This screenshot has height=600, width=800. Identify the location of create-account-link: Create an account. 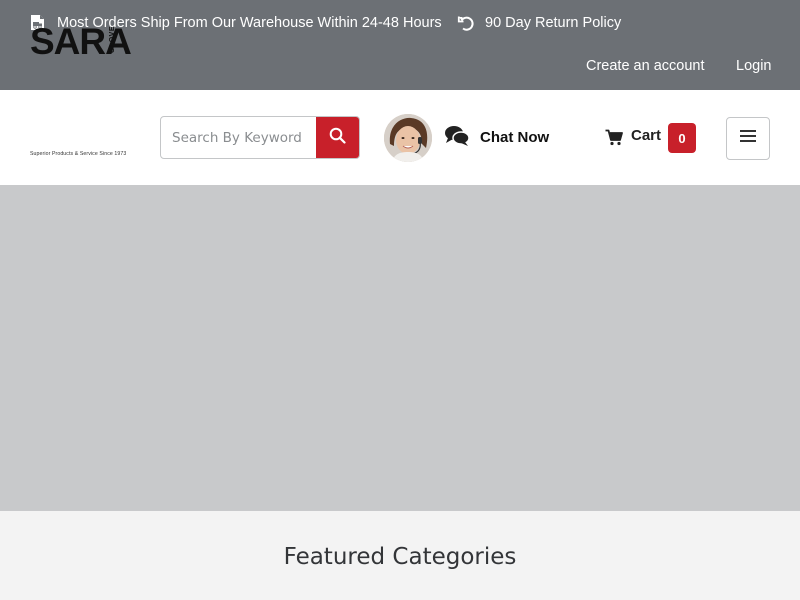
(645, 66).